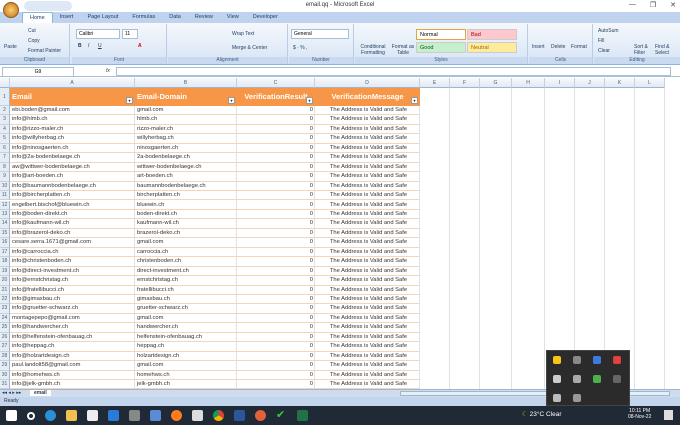 The width and height of the screenshot is (680, 425). I want to click on row-header: 14, so click(5, 224).